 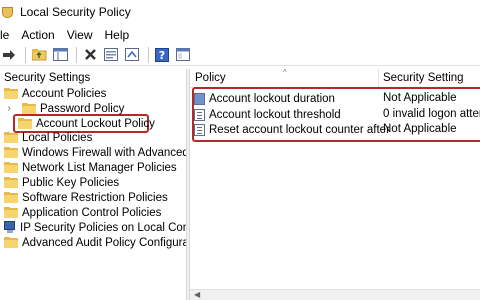 What do you see at coordinates (423, 78) in the screenshot?
I see `column-header-label: Security Setting` at bounding box center [423, 78].